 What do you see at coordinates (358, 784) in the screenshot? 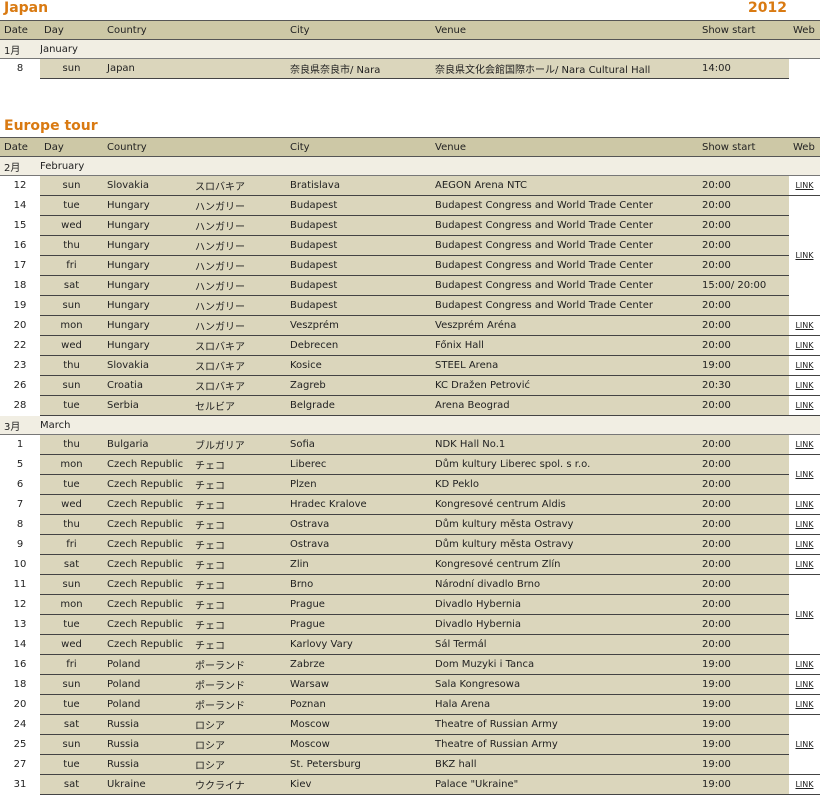
I see `city-cell: Kiev` at bounding box center [358, 784].